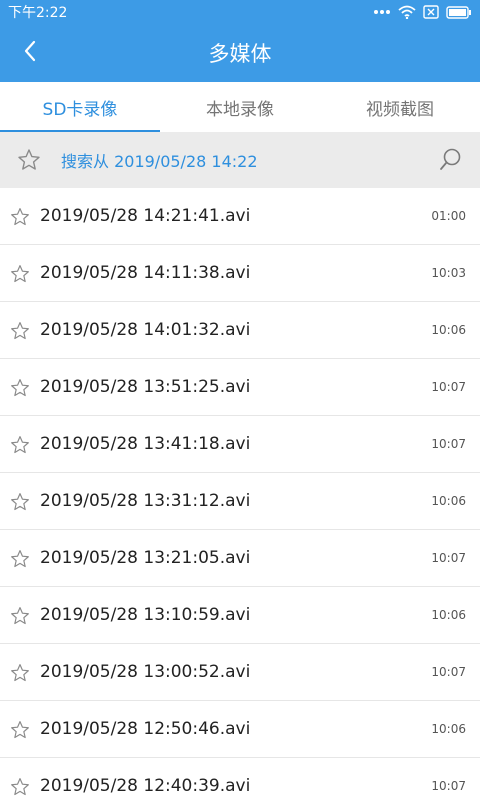  What do you see at coordinates (145, 729) in the screenshot?
I see `recording-name: 2019/05/28 12:50:46.avi` at bounding box center [145, 729].